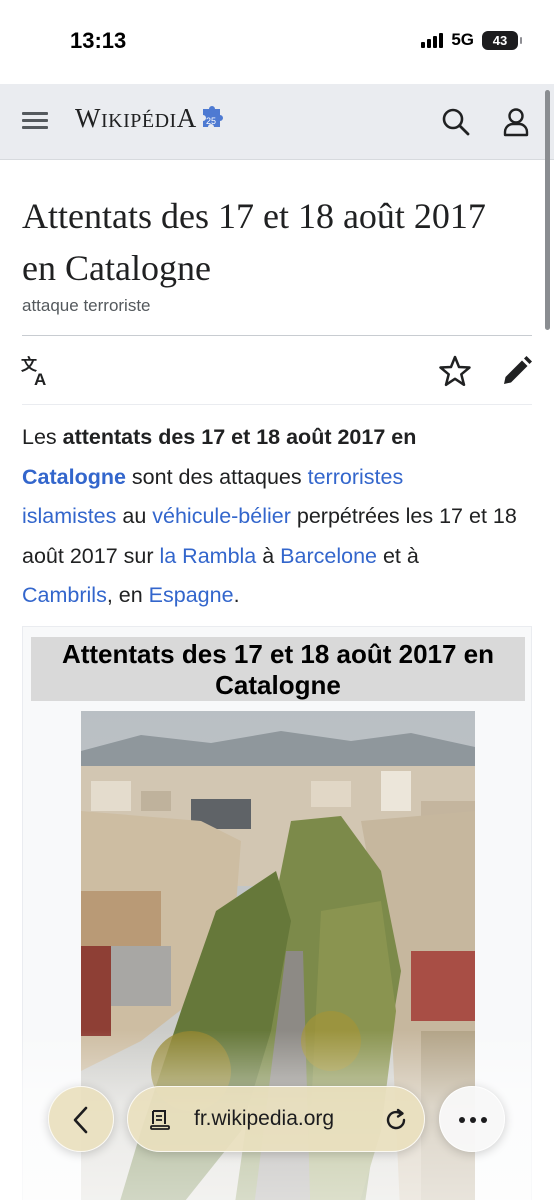  Describe the element at coordinates (207, 556) in the screenshot. I see `link-la-rambla: la Rambla` at that location.